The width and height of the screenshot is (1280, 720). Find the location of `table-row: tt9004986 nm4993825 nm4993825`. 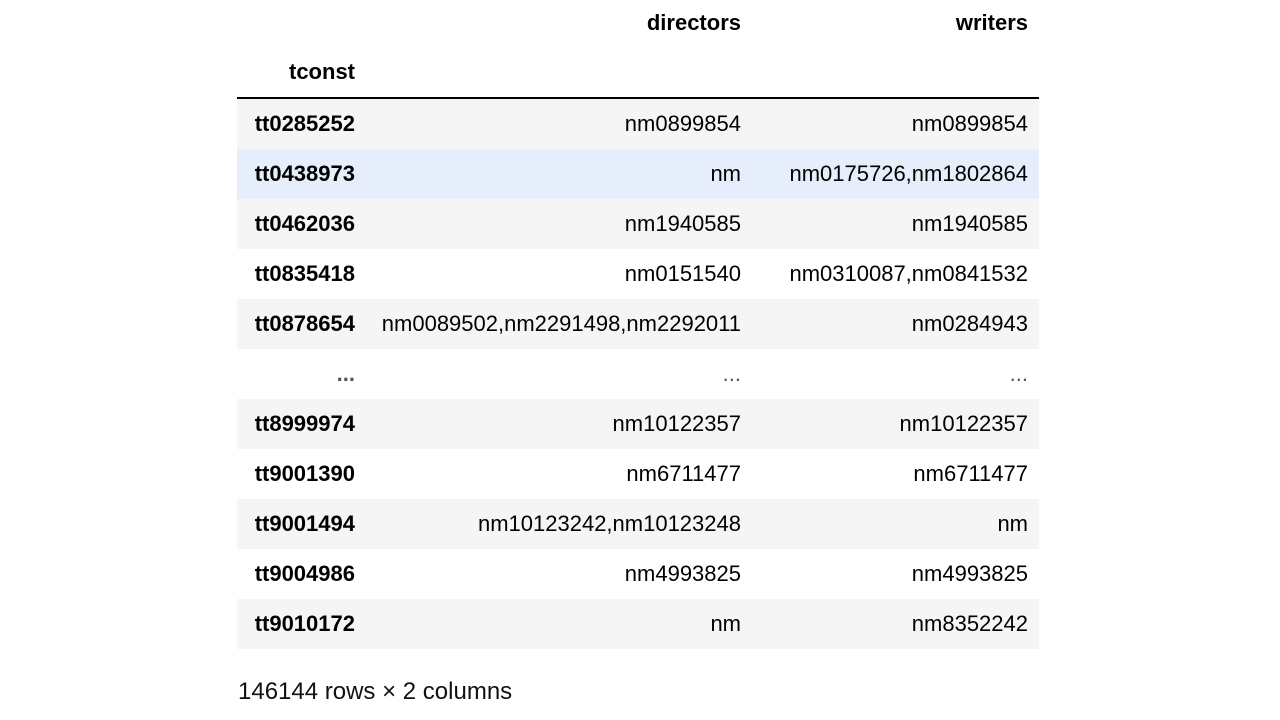

table-row: tt9004986 nm4993825 nm4993825 is located at coordinates (638, 574).